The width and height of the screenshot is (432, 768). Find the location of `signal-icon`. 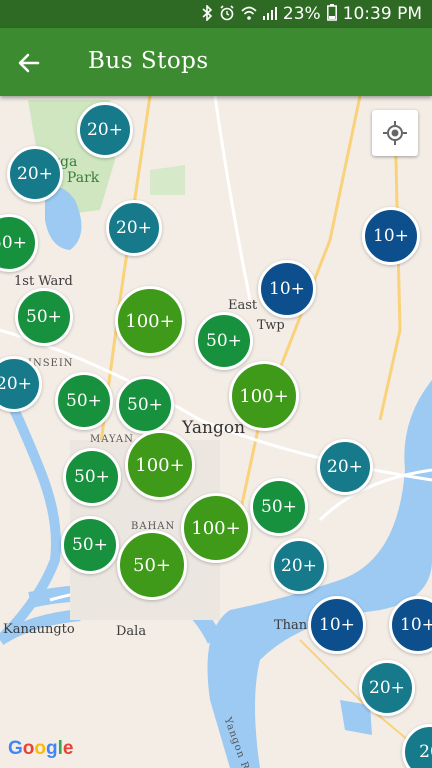

signal-icon is located at coordinates (269, 14).